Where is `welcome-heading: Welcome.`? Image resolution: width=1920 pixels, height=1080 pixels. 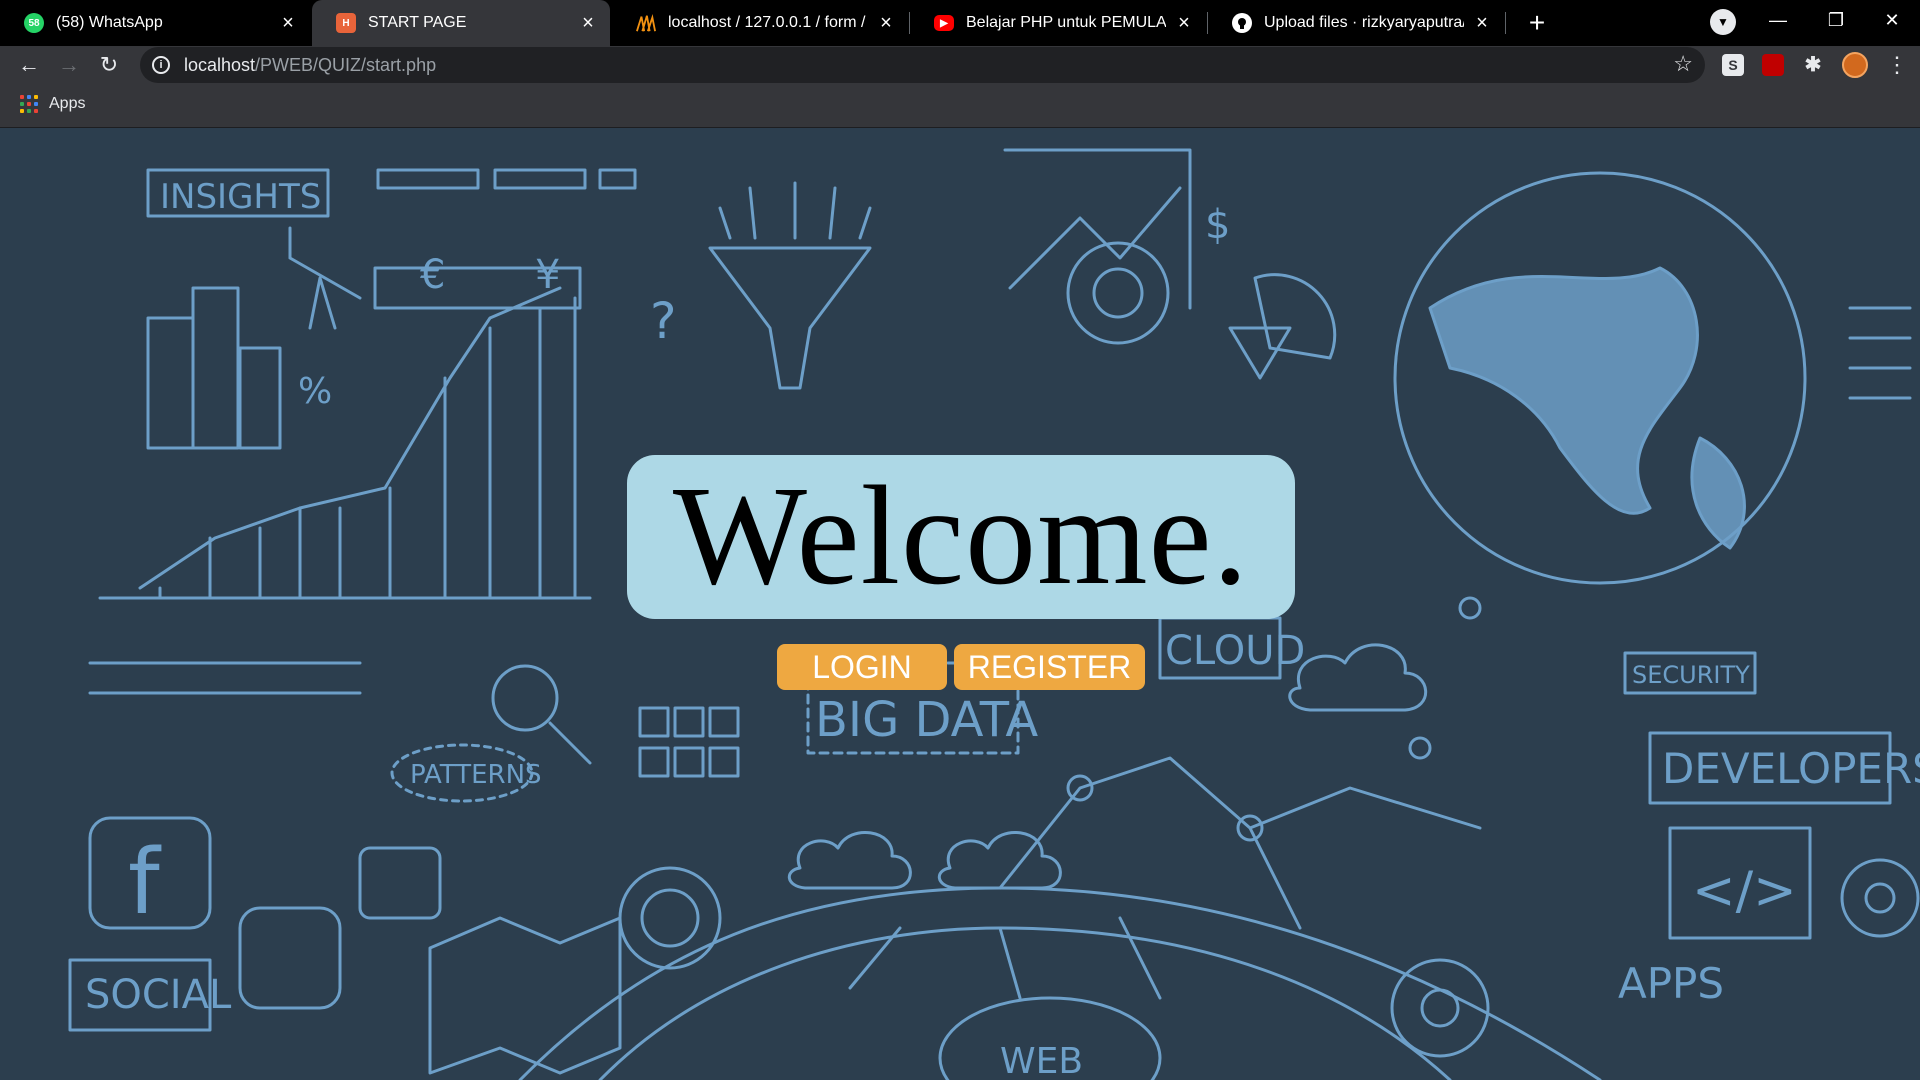
welcome-heading: Welcome. is located at coordinates (961, 535).